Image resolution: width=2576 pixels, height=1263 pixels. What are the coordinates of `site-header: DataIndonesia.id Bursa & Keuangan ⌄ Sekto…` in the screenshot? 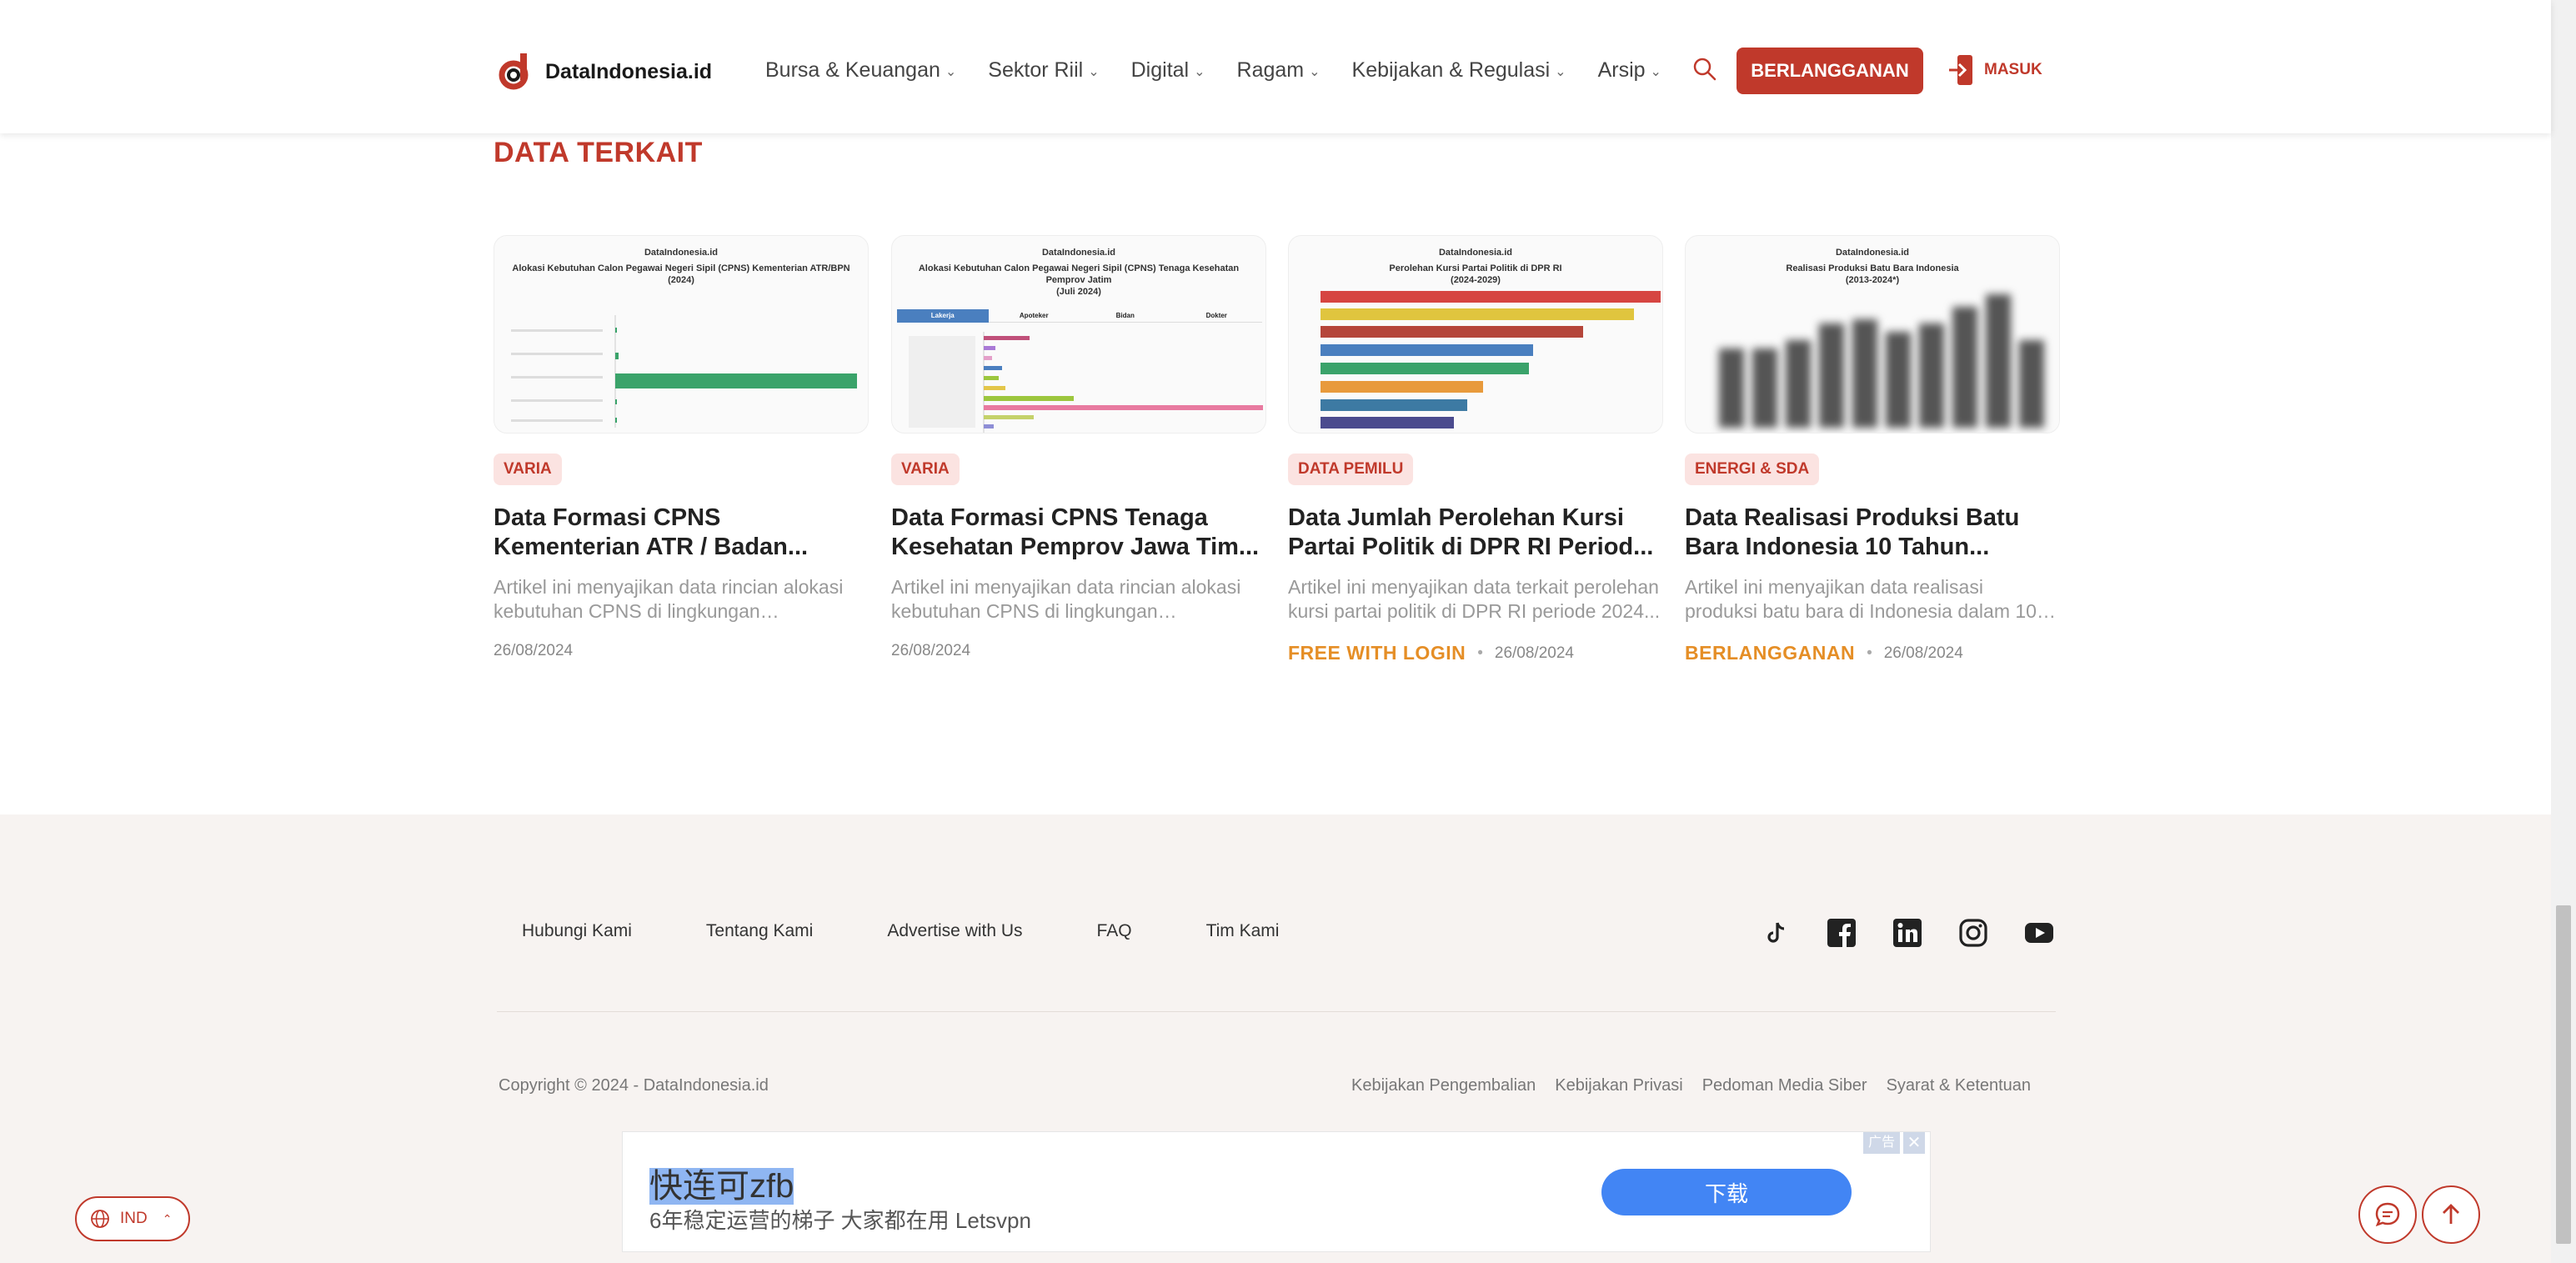 It's located at (1275, 66).